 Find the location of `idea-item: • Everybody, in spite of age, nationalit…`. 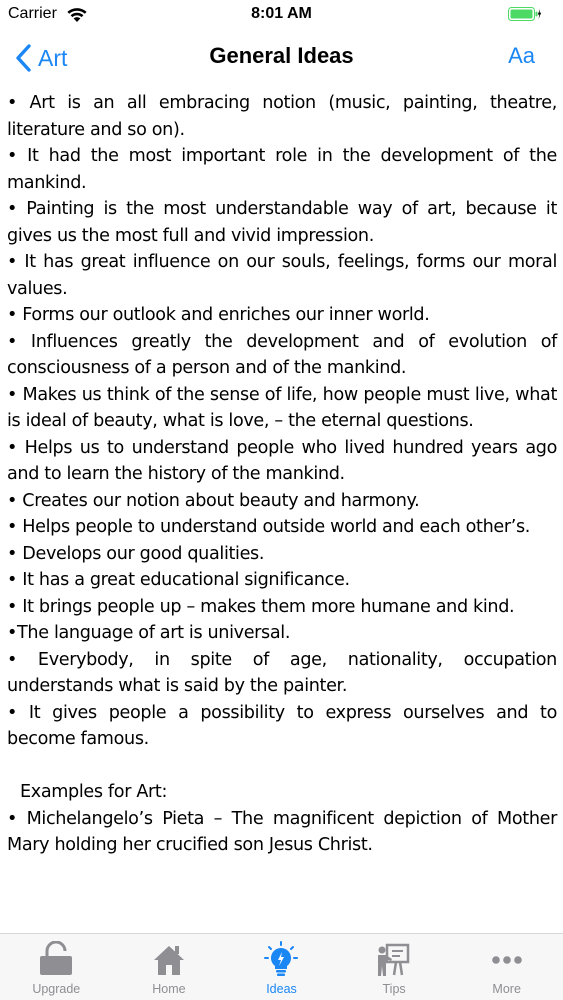

idea-item: • Everybody, in spite of age, nationalit… is located at coordinates (282, 673).